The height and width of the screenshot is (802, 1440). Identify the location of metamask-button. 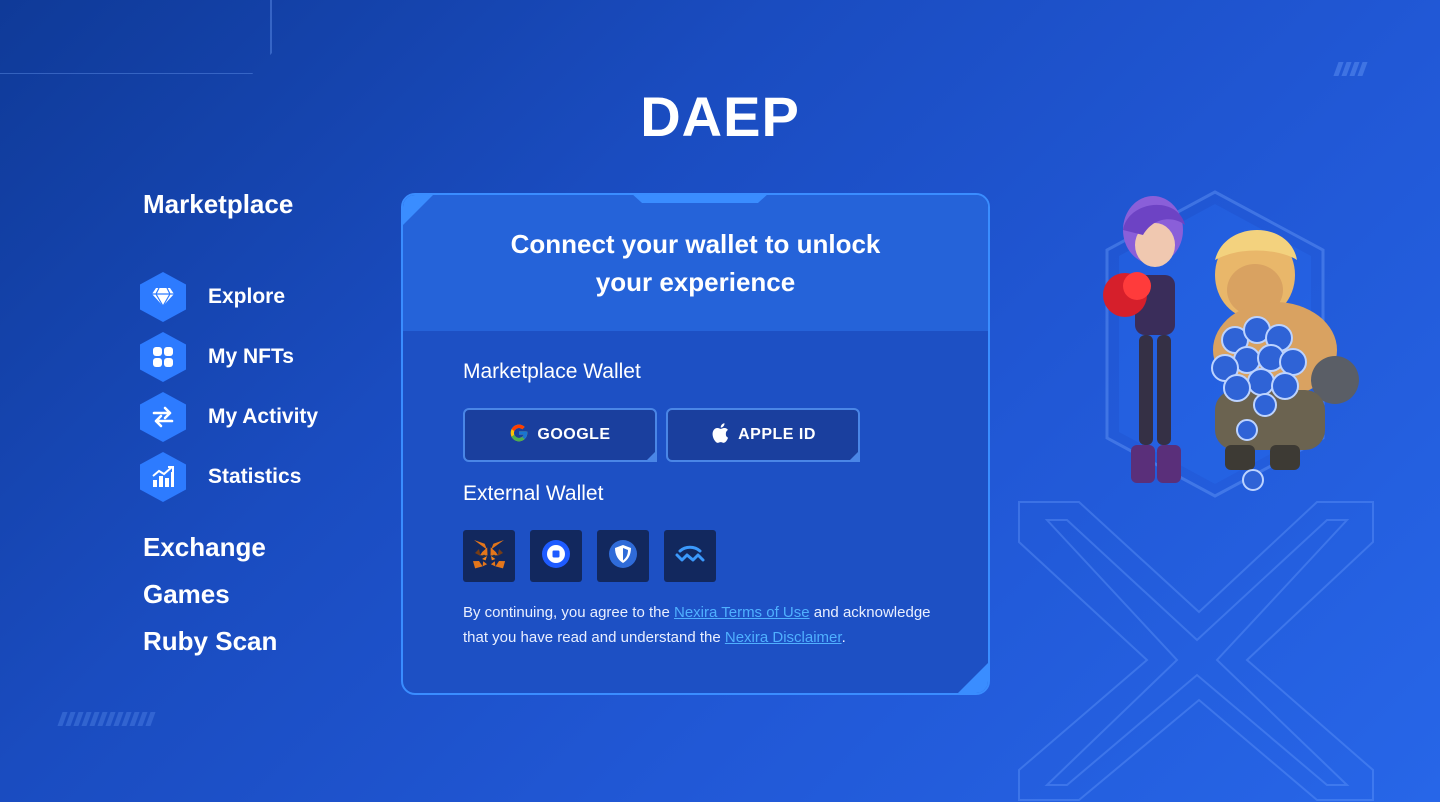
(489, 556).